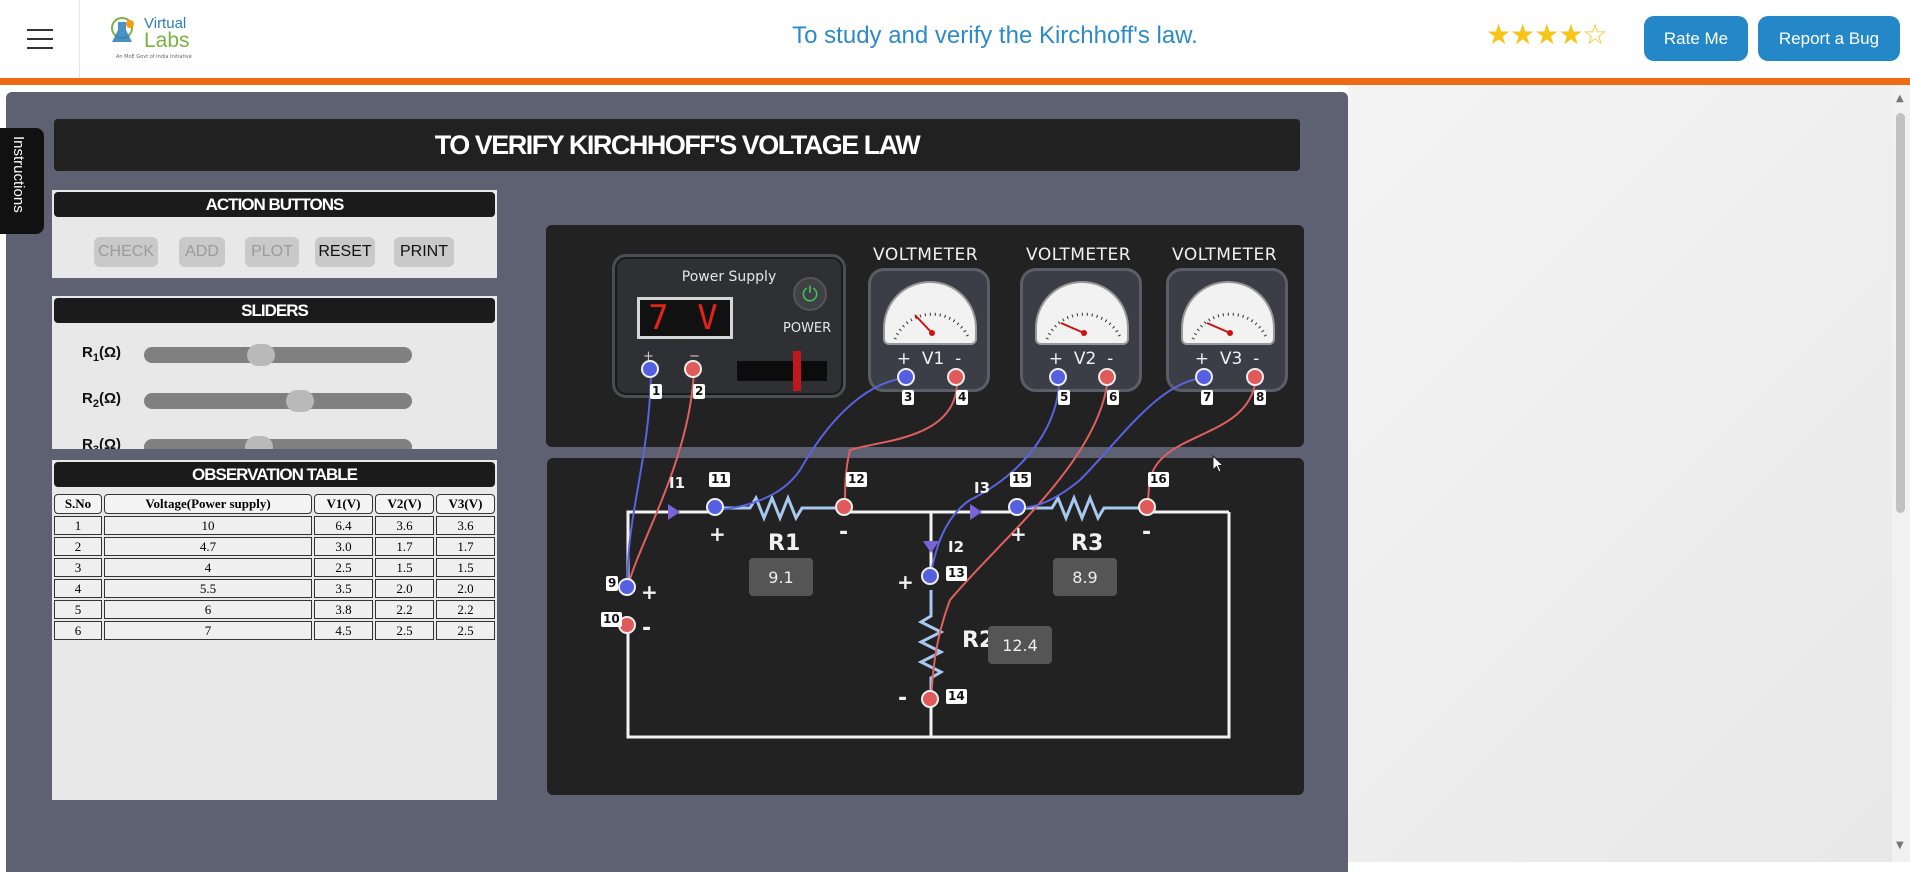 Image resolution: width=1910 pixels, height=872 pixels. I want to click on terminal-11-tag: 11, so click(719, 479).